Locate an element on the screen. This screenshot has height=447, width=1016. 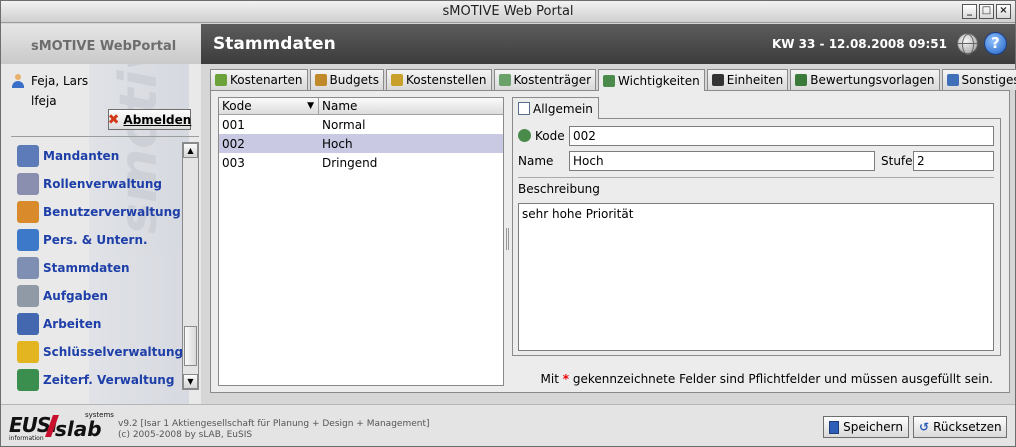
nav-item-benutzerverwaltung: Benutzerverwaltung is located at coordinates (97, 212).